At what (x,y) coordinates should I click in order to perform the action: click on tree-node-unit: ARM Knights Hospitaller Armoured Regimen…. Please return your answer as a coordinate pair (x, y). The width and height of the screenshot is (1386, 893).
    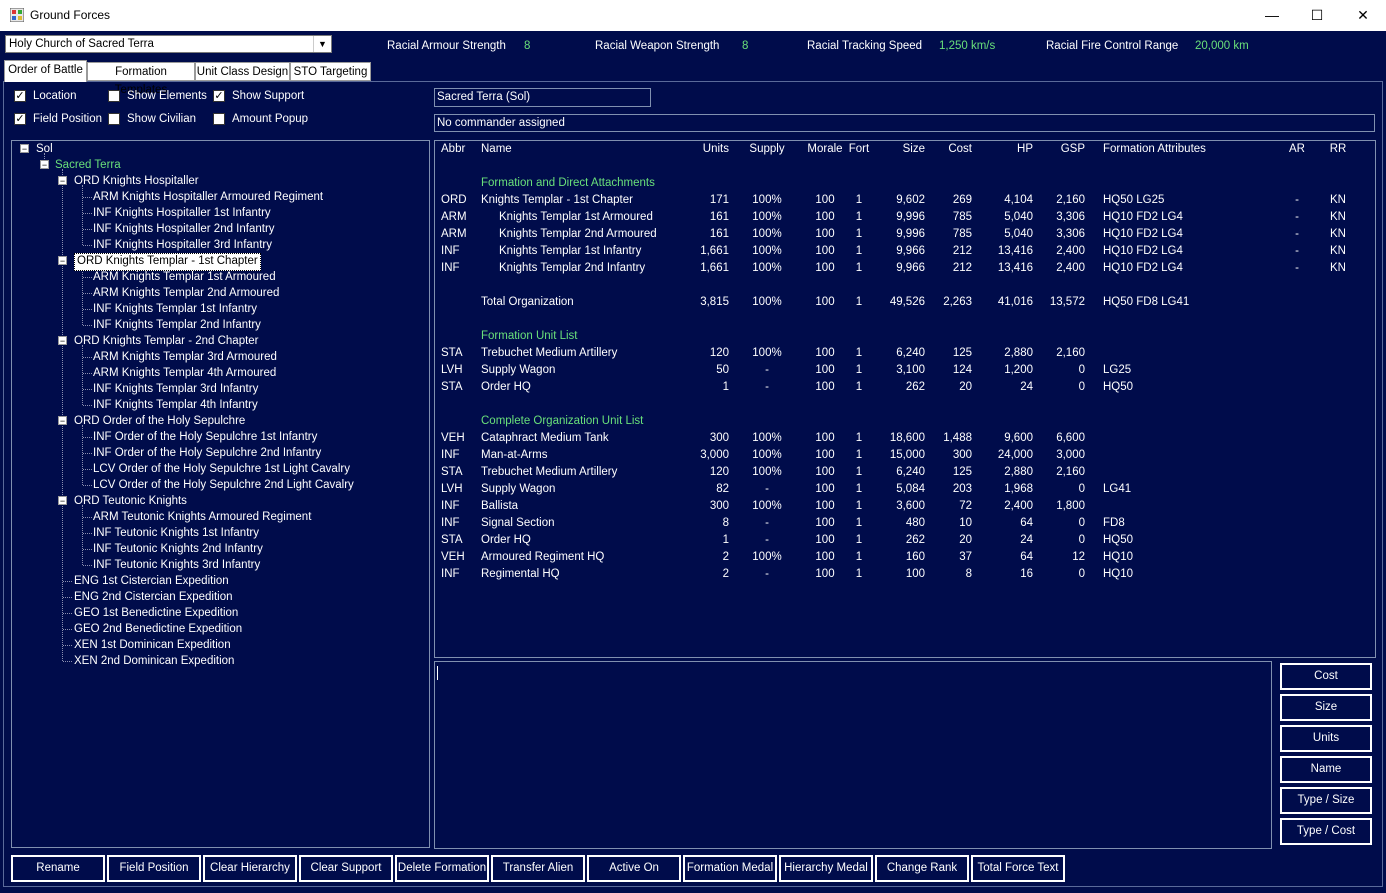
    Looking at the image, I should click on (208, 197).